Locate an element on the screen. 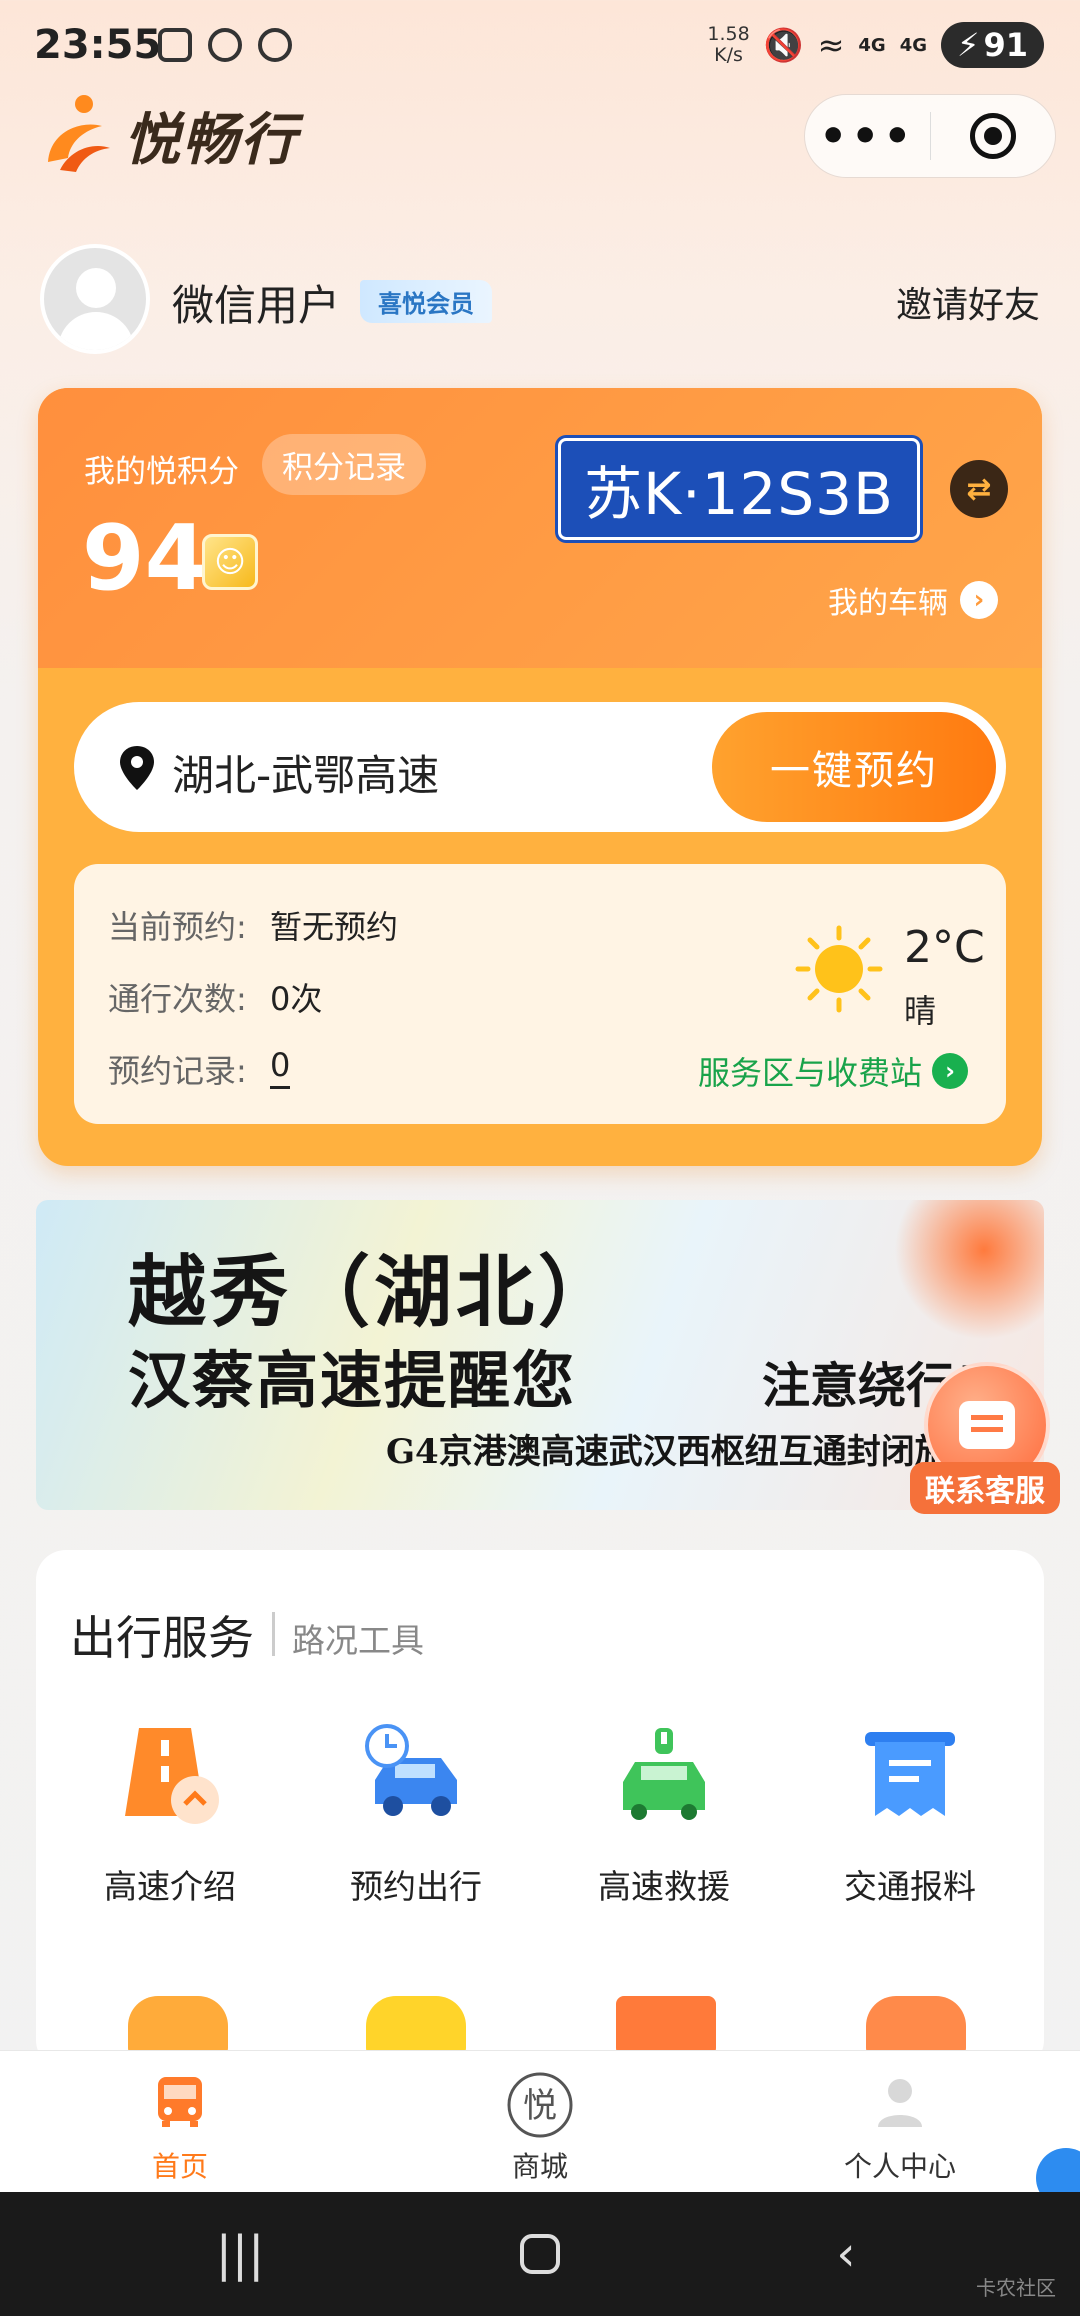 This screenshot has width=1080, height=2316. logo-icon is located at coordinates (78, 135).